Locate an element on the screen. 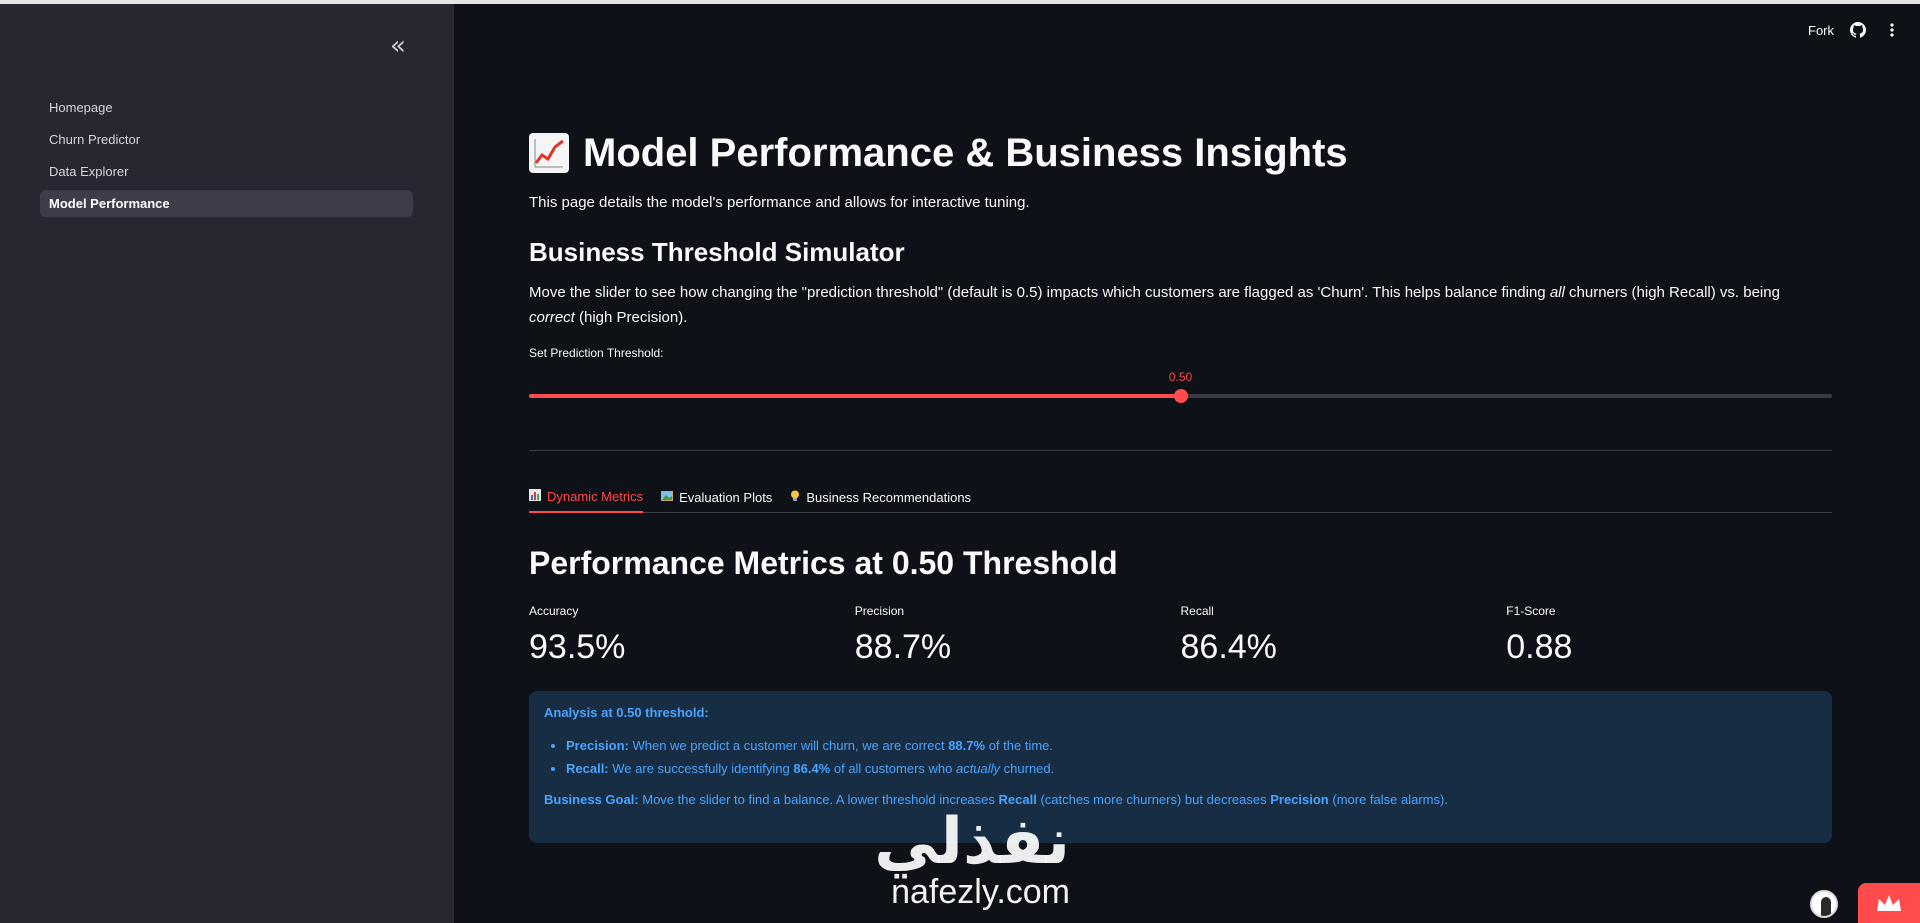  metric-label: Accuracy is located at coordinates (554, 611).